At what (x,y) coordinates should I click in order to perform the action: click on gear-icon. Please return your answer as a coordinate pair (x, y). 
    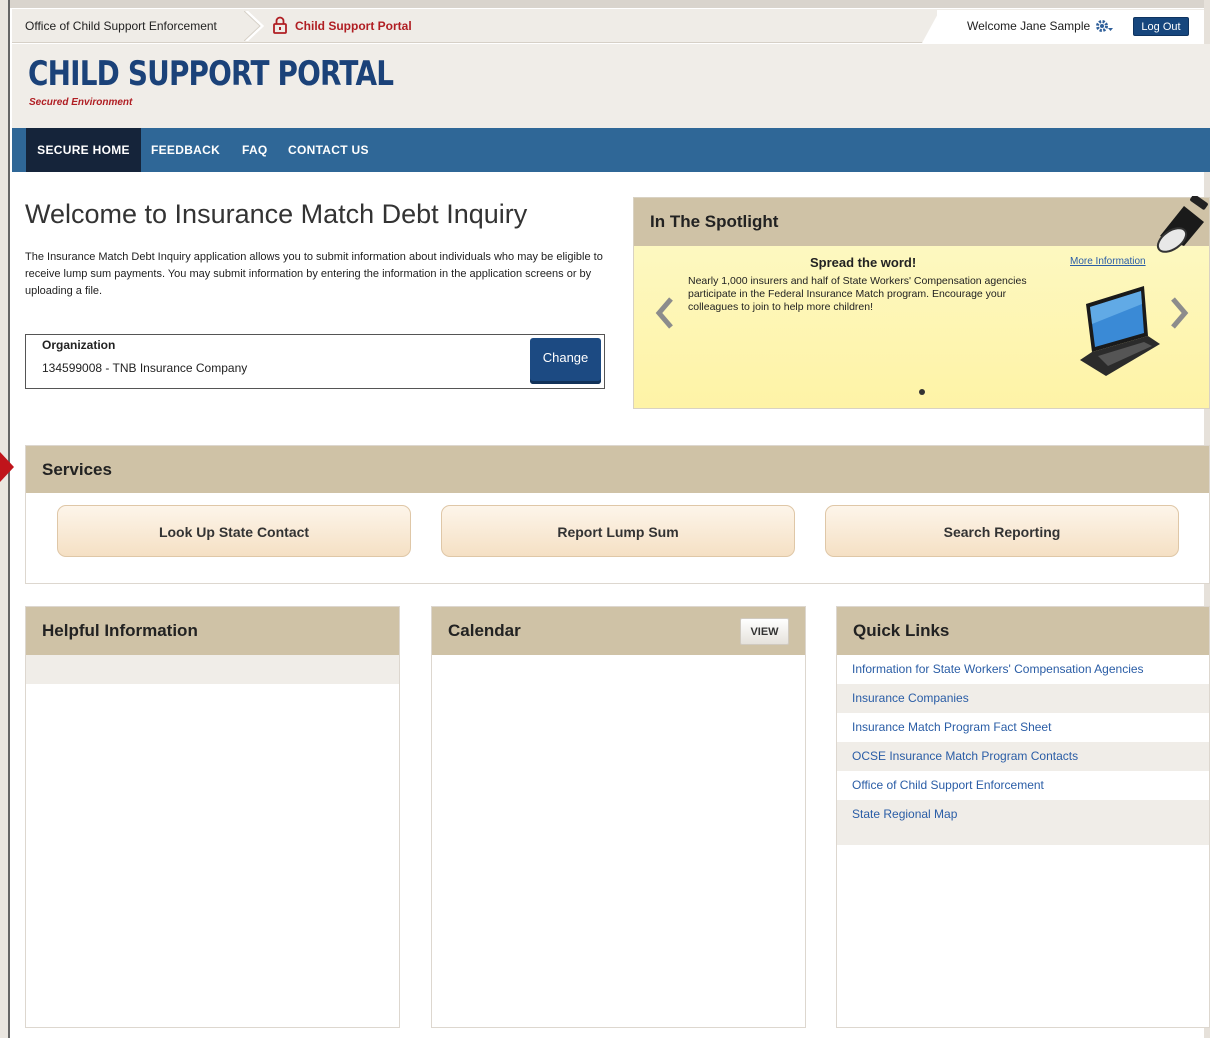
    Looking at the image, I should click on (1104, 26).